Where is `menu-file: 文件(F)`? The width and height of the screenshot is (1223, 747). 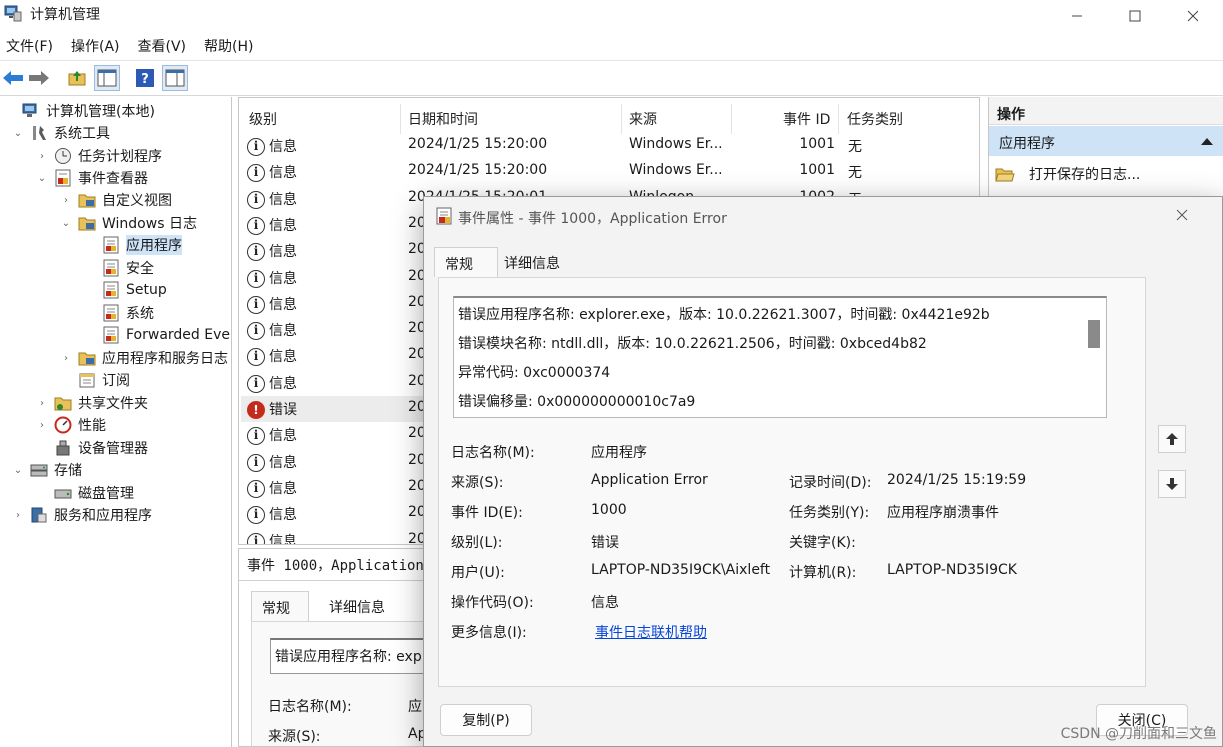 menu-file: 文件(F) is located at coordinates (29, 46).